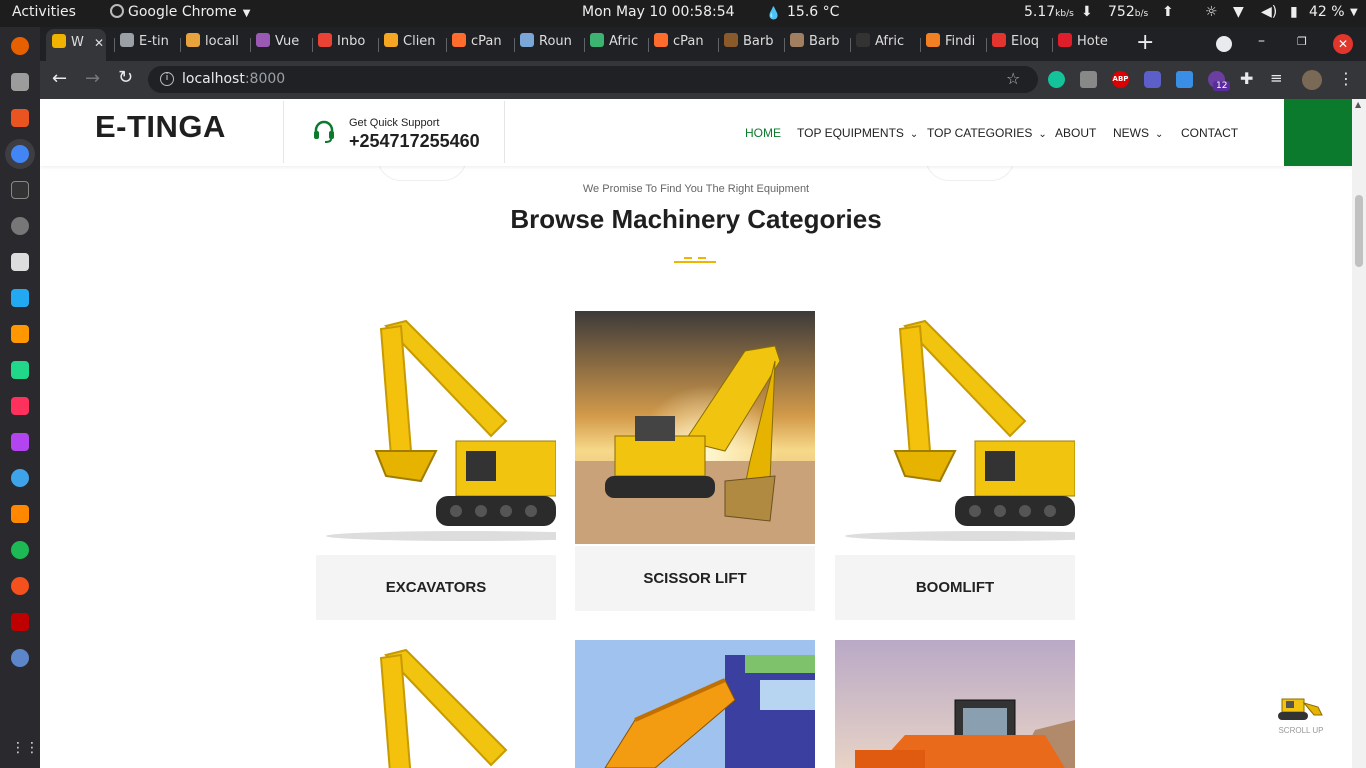 Image resolution: width=1366 pixels, height=768 pixels. I want to click on category-image-boomlift, so click(955, 427).